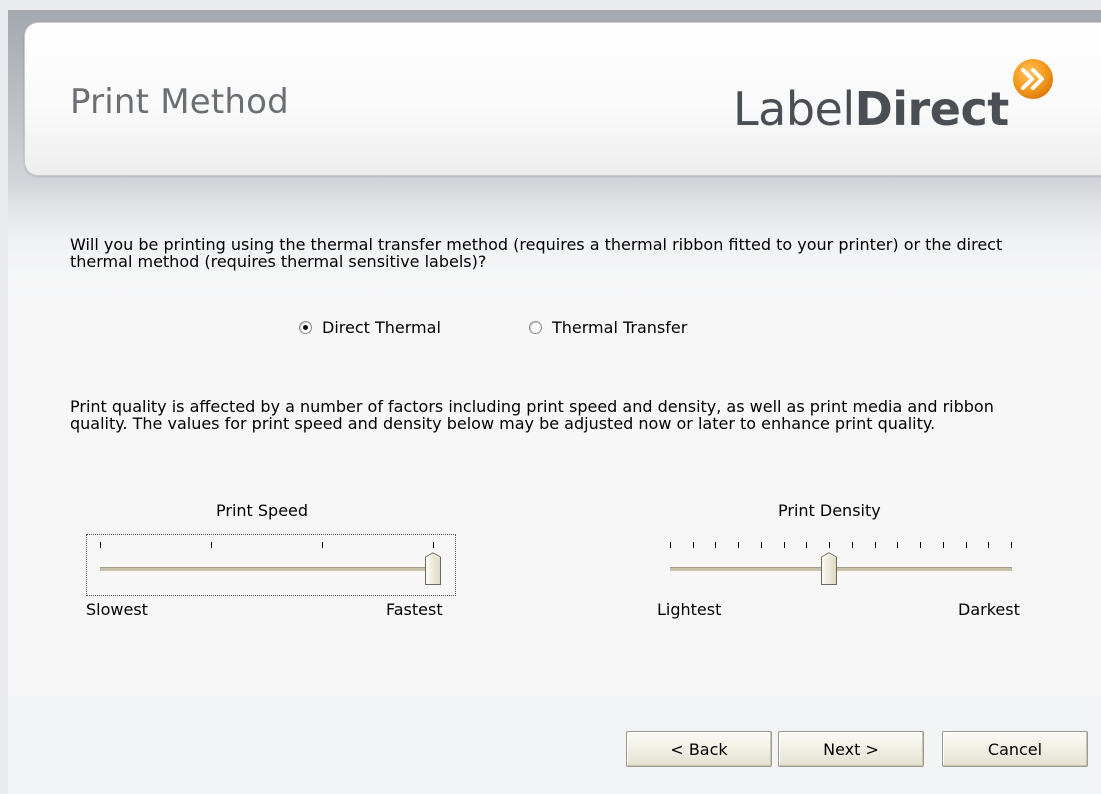 The height and width of the screenshot is (794, 1101). What do you see at coordinates (841, 569) in the screenshot?
I see `print-density-track` at bounding box center [841, 569].